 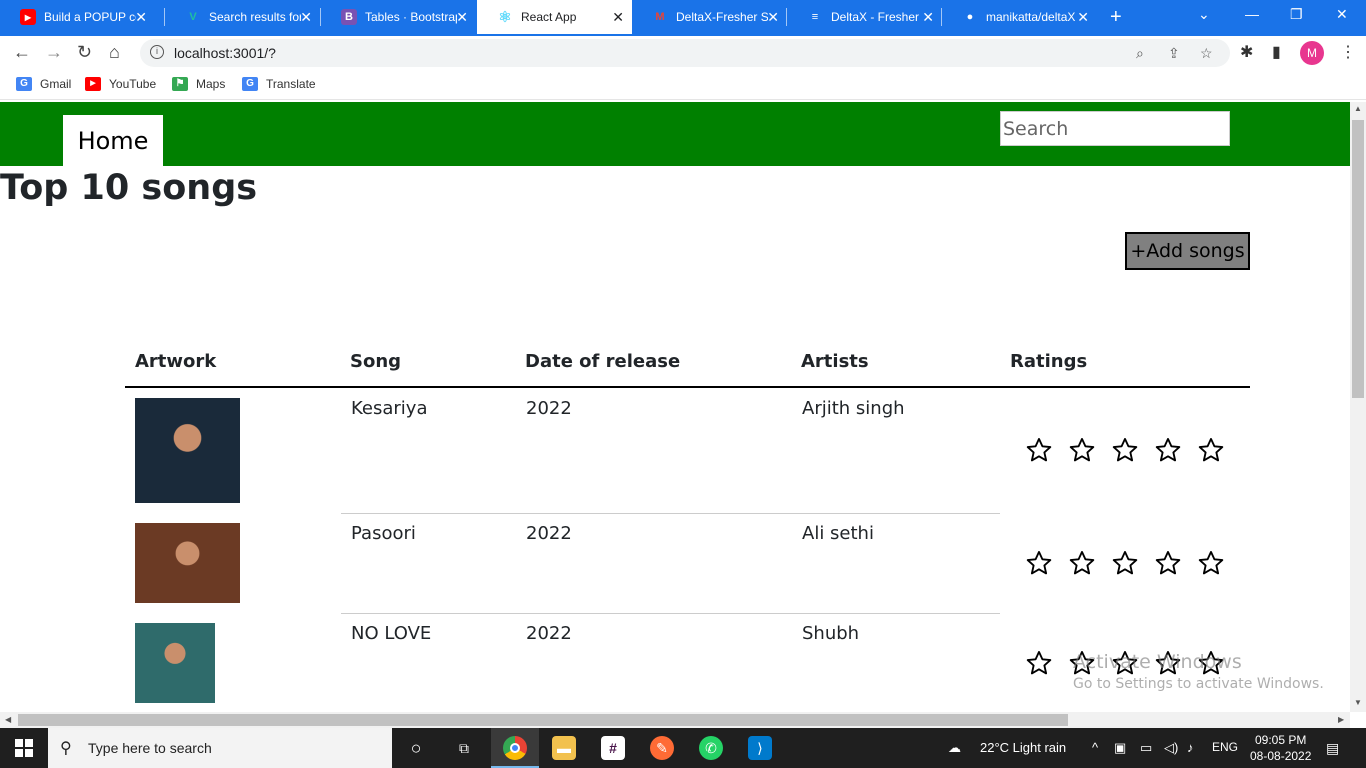 What do you see at coordinates (398, 17) in the screenshot?
I see `browser-tab: B Tables · Bootstrap ✕` at bounding box center [398, 17].